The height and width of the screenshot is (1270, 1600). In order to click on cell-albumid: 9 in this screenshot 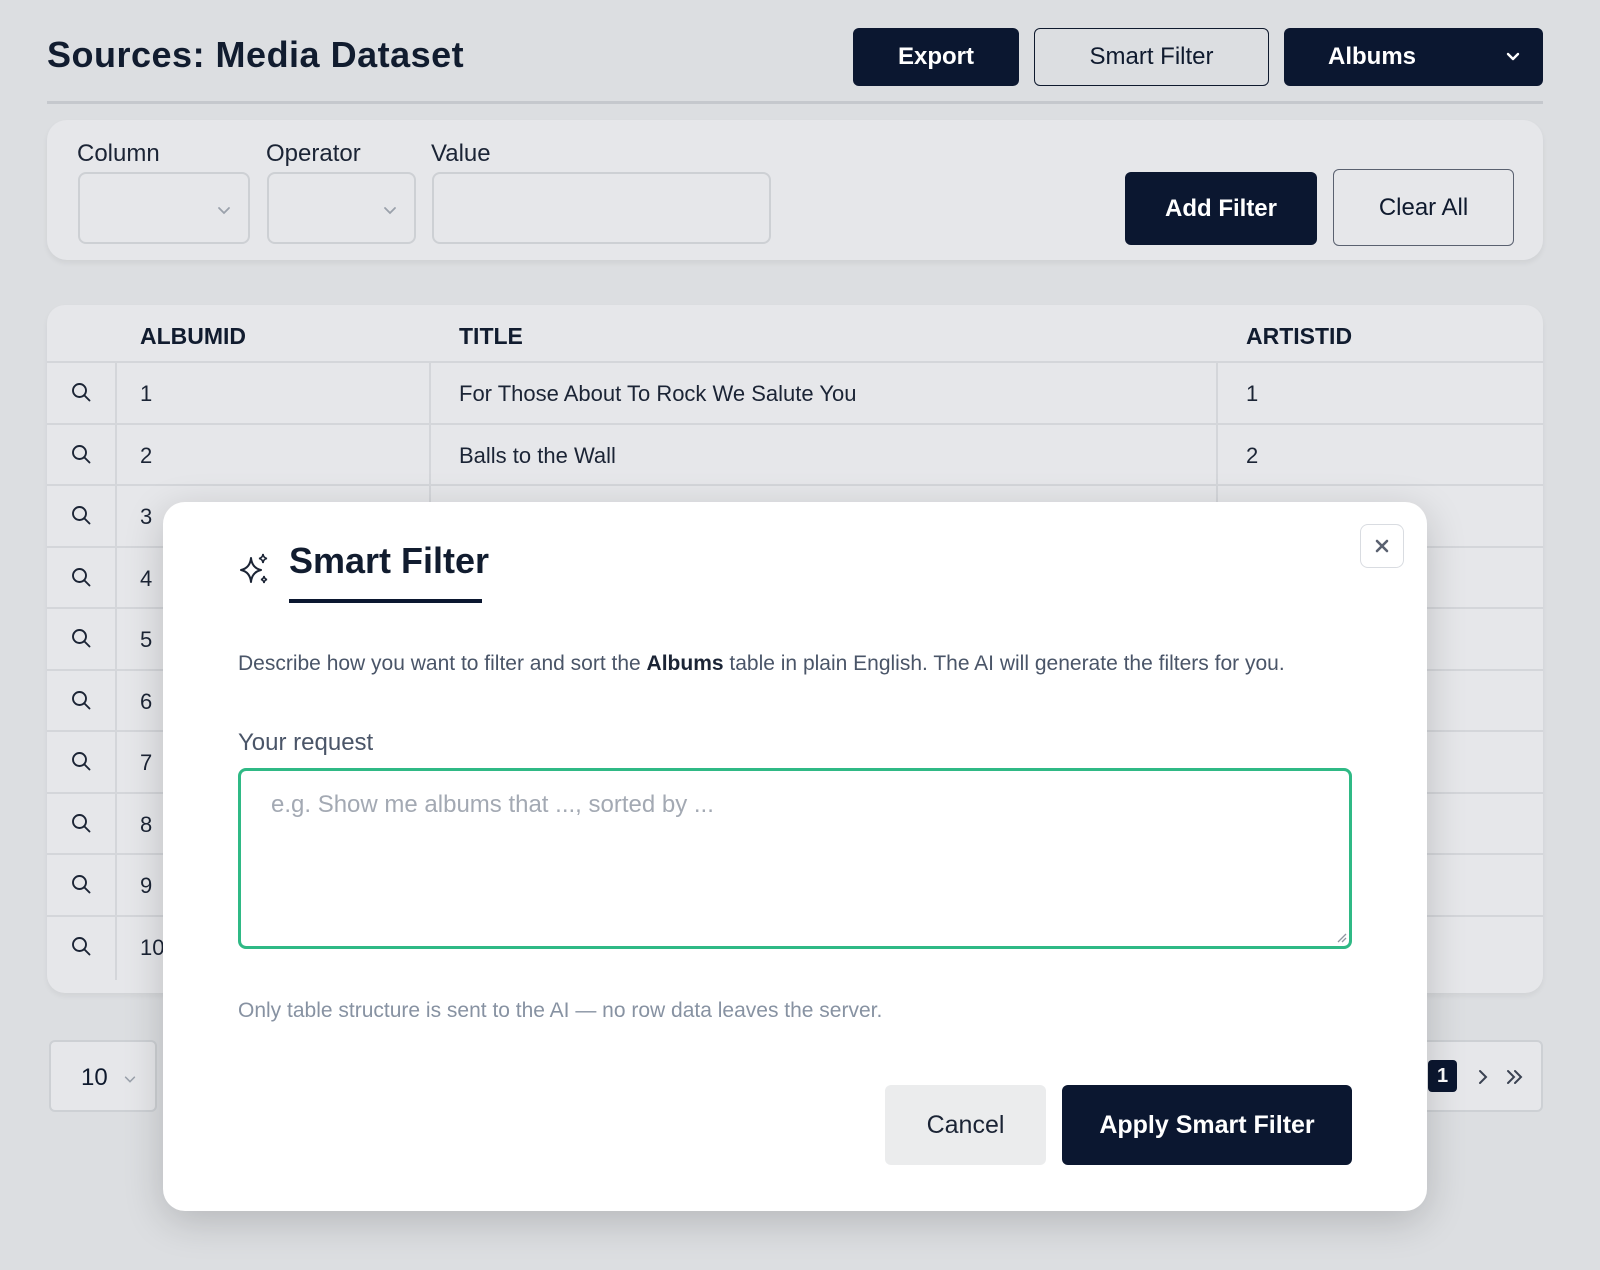, I will do `click(146, 885)`.